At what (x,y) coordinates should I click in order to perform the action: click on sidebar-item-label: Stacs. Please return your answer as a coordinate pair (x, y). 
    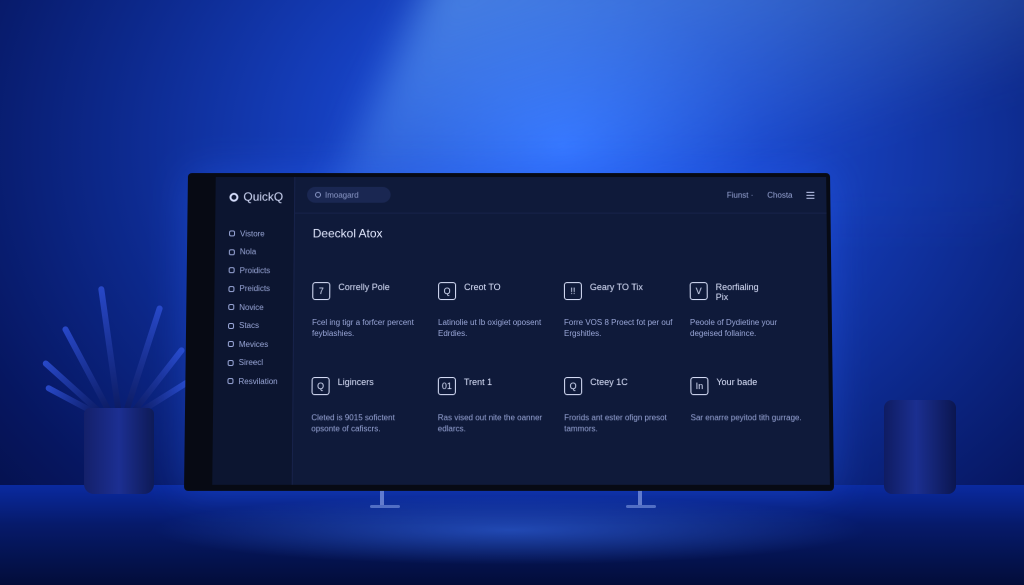
    Looking at the image, I should click on (249, 326).